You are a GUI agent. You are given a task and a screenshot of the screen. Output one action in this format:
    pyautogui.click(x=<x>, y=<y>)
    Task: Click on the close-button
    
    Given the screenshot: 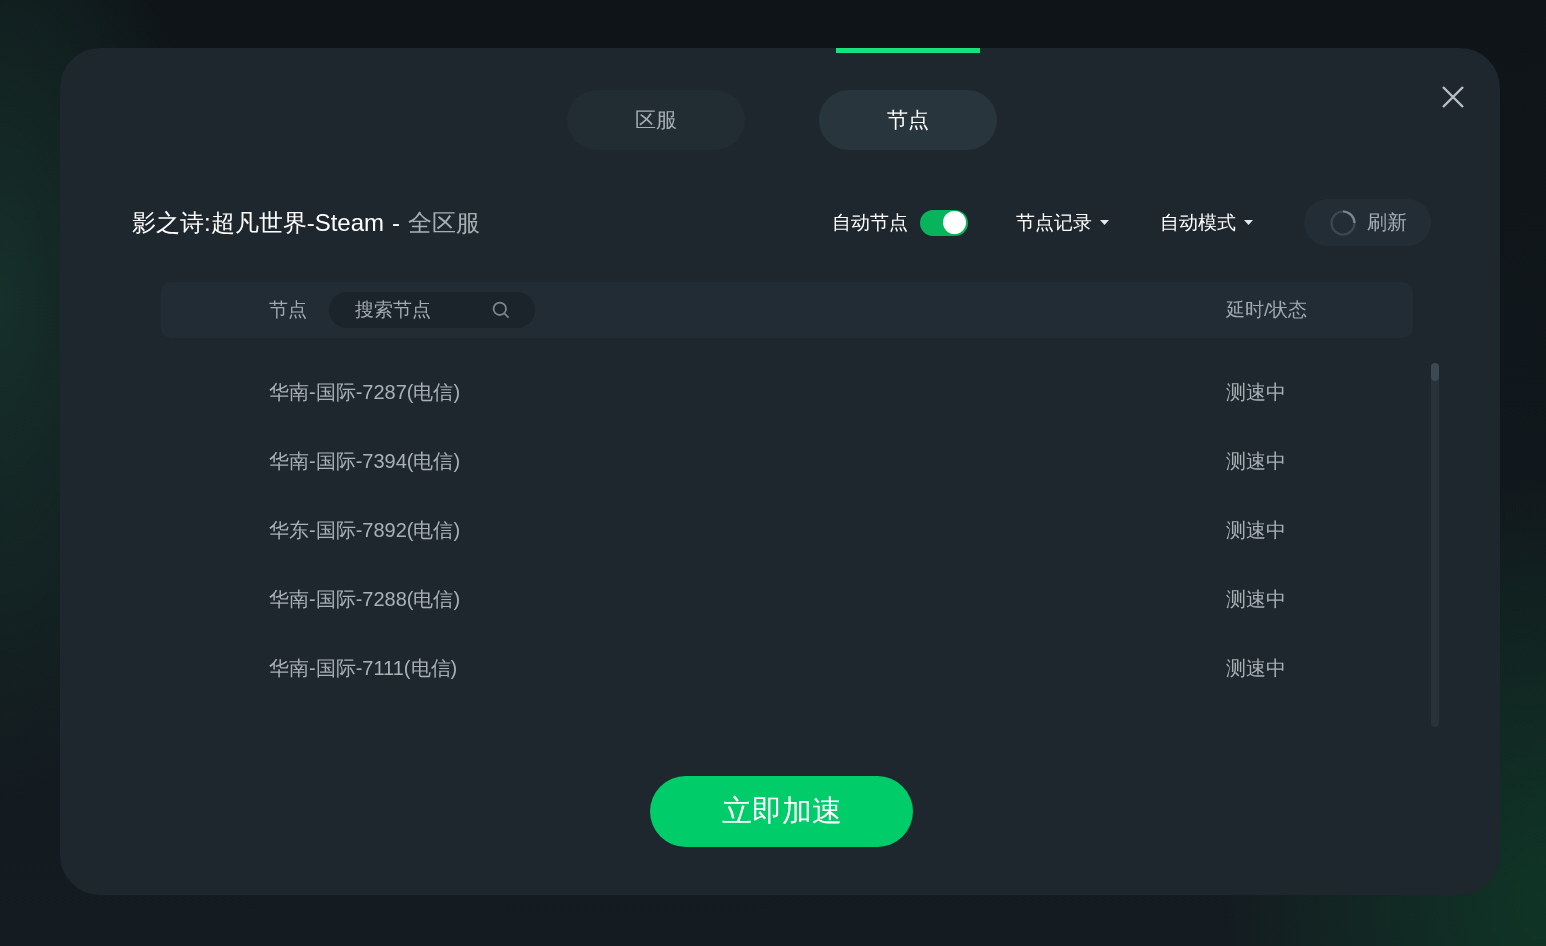 What is the action you would take?
    pyautogui.click(x=1453, y=97)
    